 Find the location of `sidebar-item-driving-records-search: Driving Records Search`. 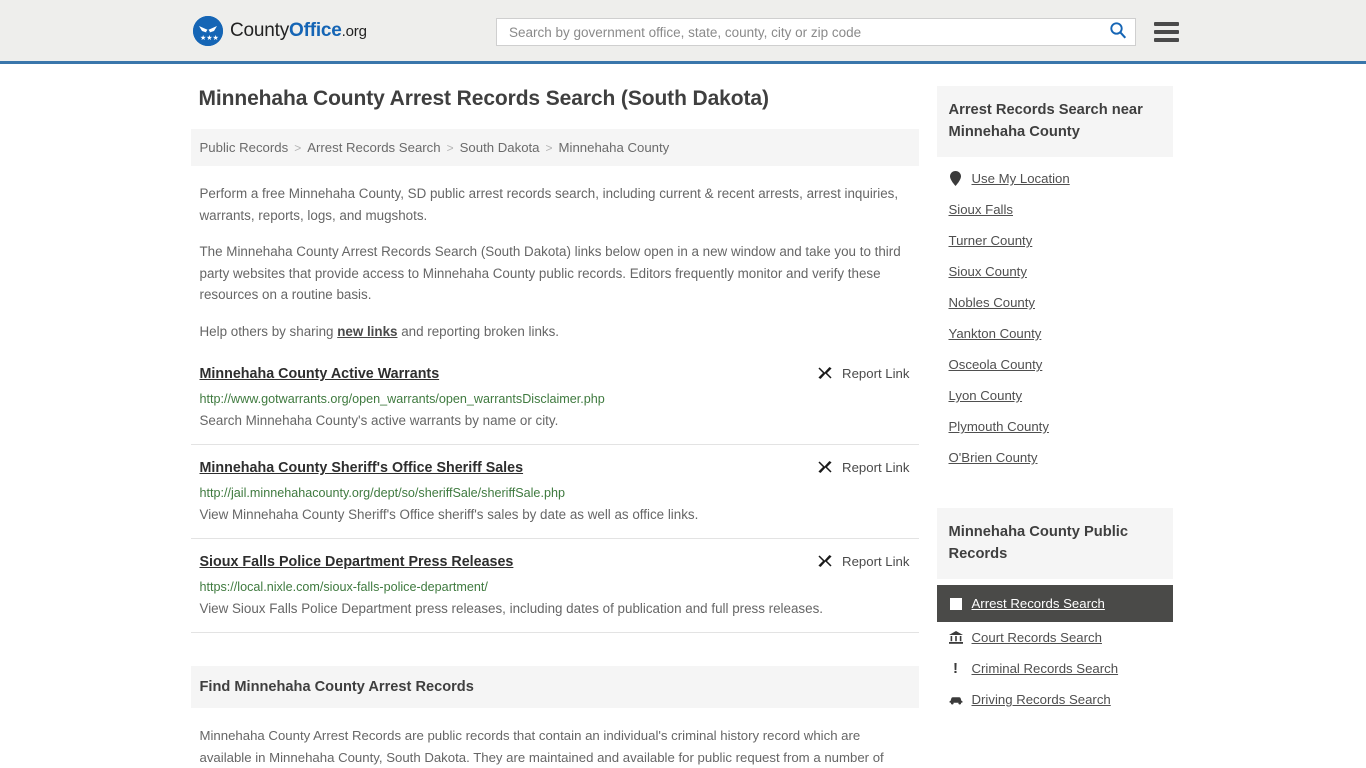

sidebar-item-driving-records-search: Driving Records Search is located at coordinates (1055, 699).